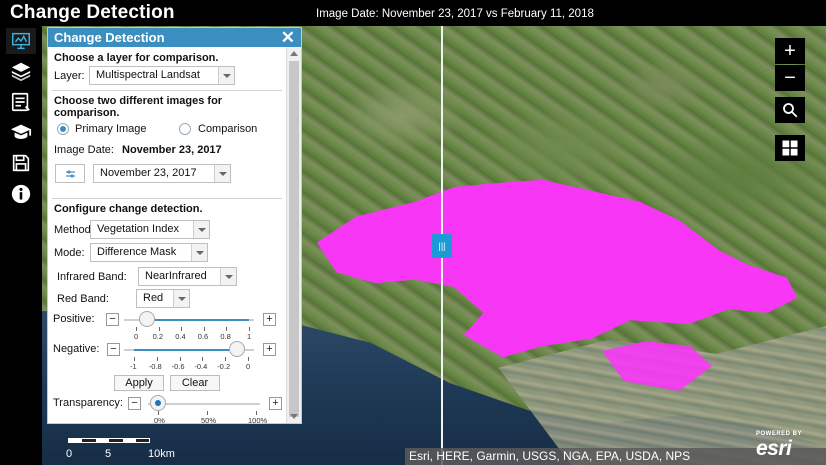  Describe the element at coordinates (92, 12) in the screenshot. I see `app-title: Change Detection` at that location.